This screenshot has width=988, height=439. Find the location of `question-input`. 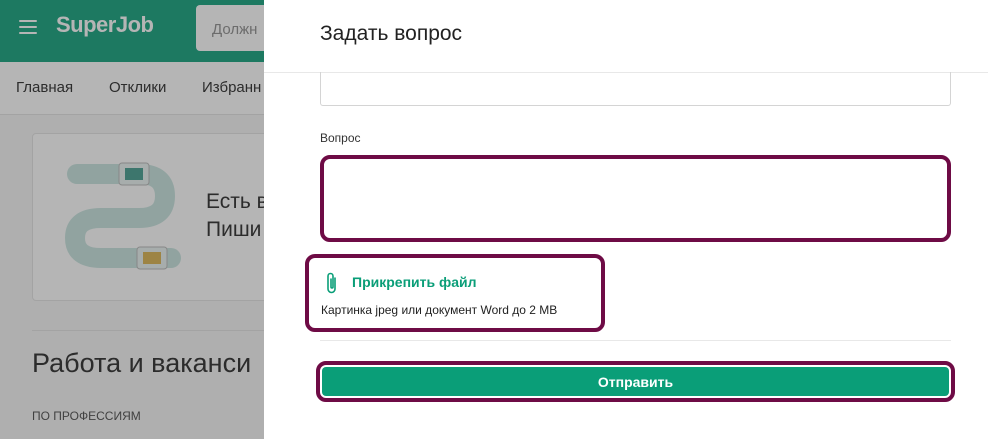

question-input is located at coordinates (635, 198).